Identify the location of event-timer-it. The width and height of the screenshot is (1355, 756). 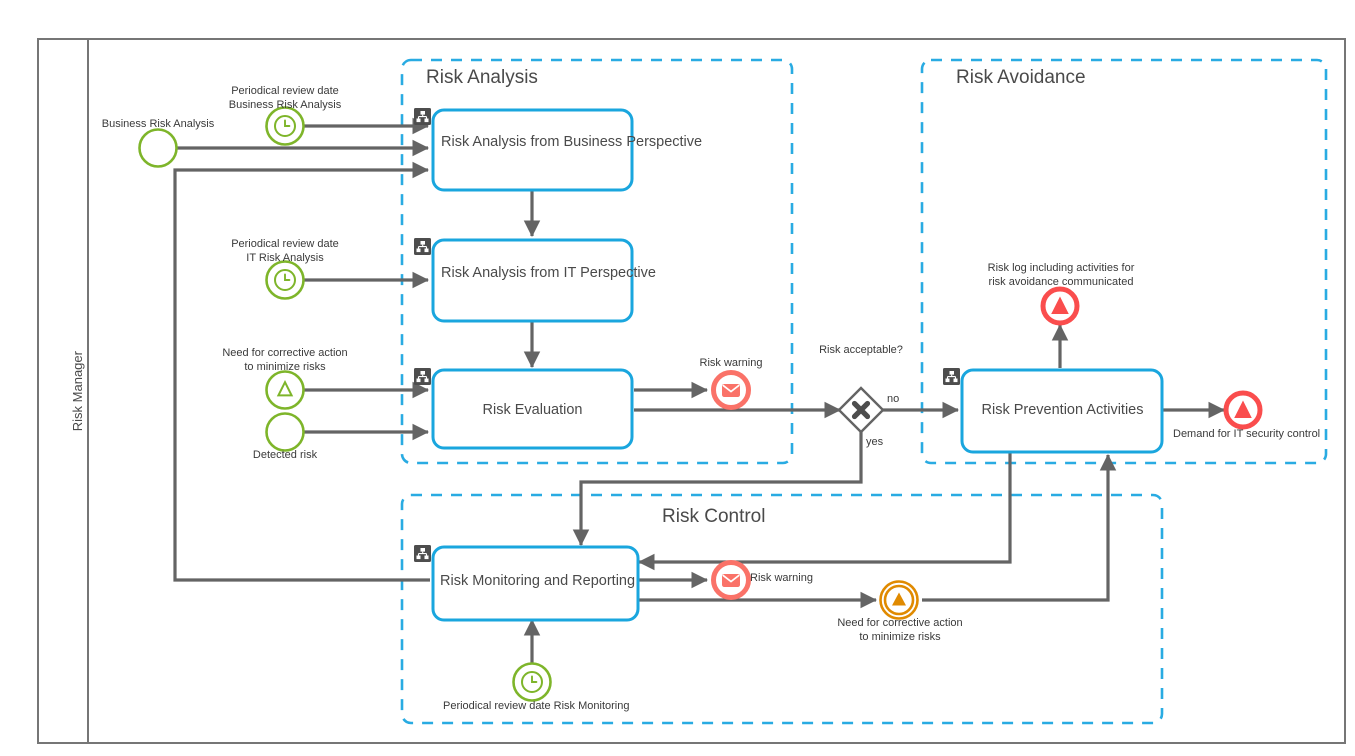
(285, 280).